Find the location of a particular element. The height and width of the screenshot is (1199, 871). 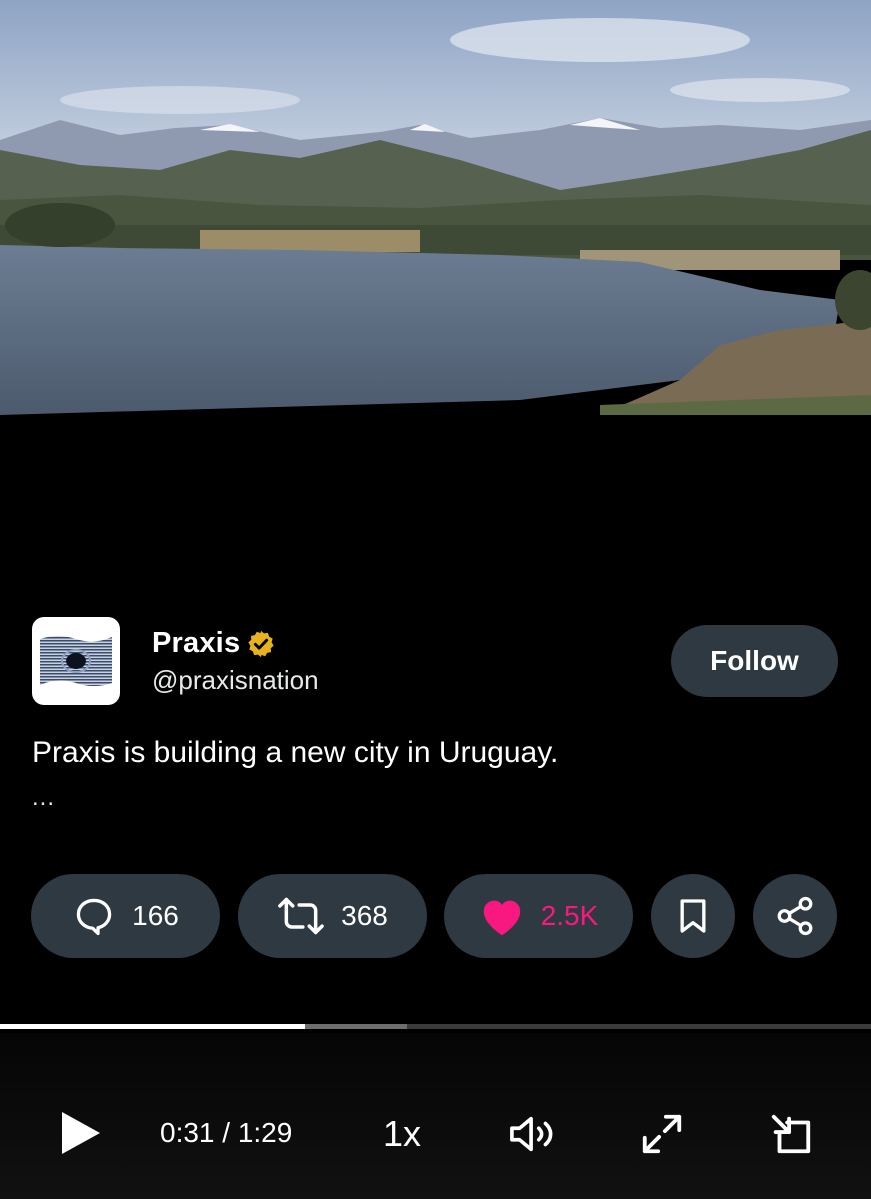

play-button is located at coordinates (80, 1135).